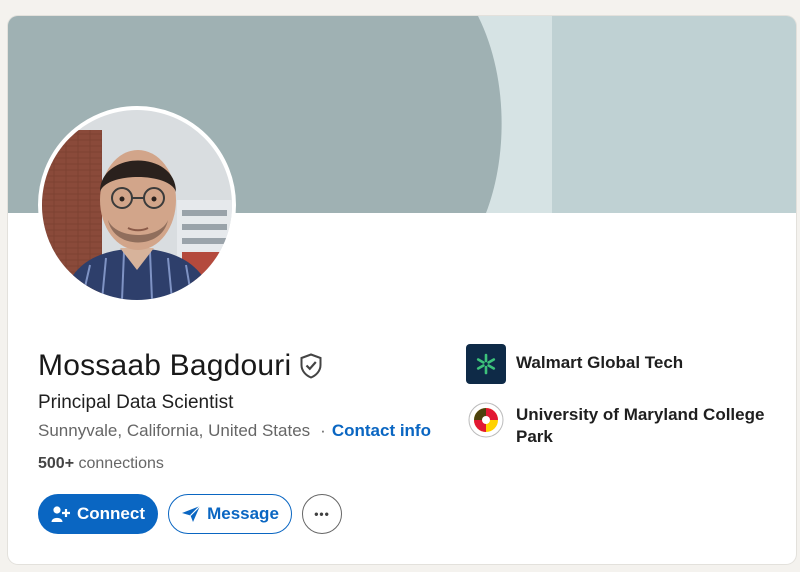 Image resolution: width=800 pixels, height=572 pixels. I want to click on education-link: University of Maryland College Park, so click(621, 424).